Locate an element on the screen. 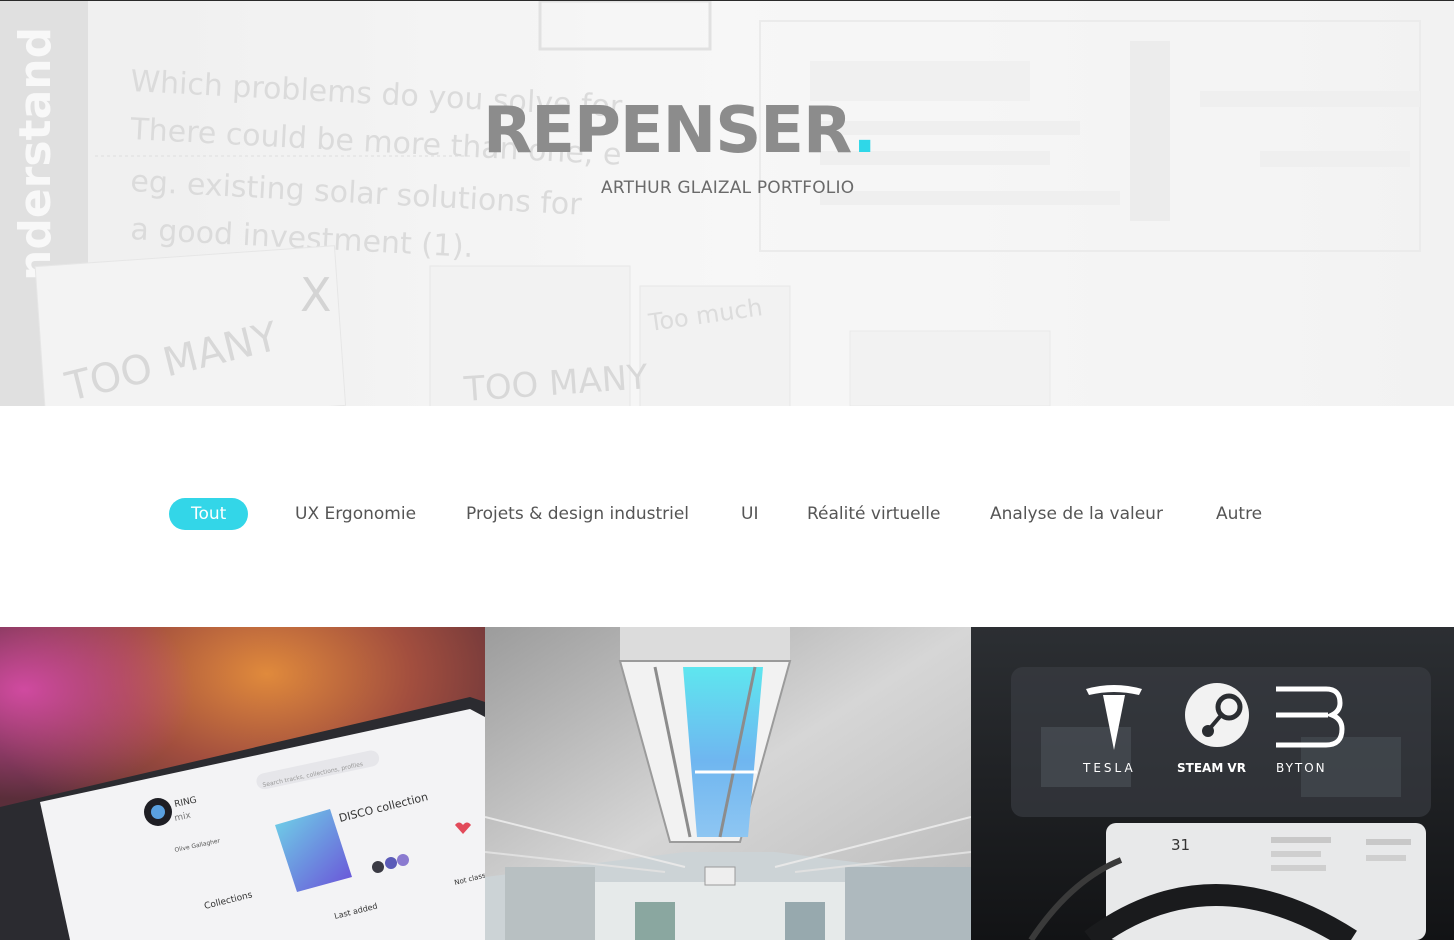  filter-tab-tout: Tout is located at coordinates (209, 514).